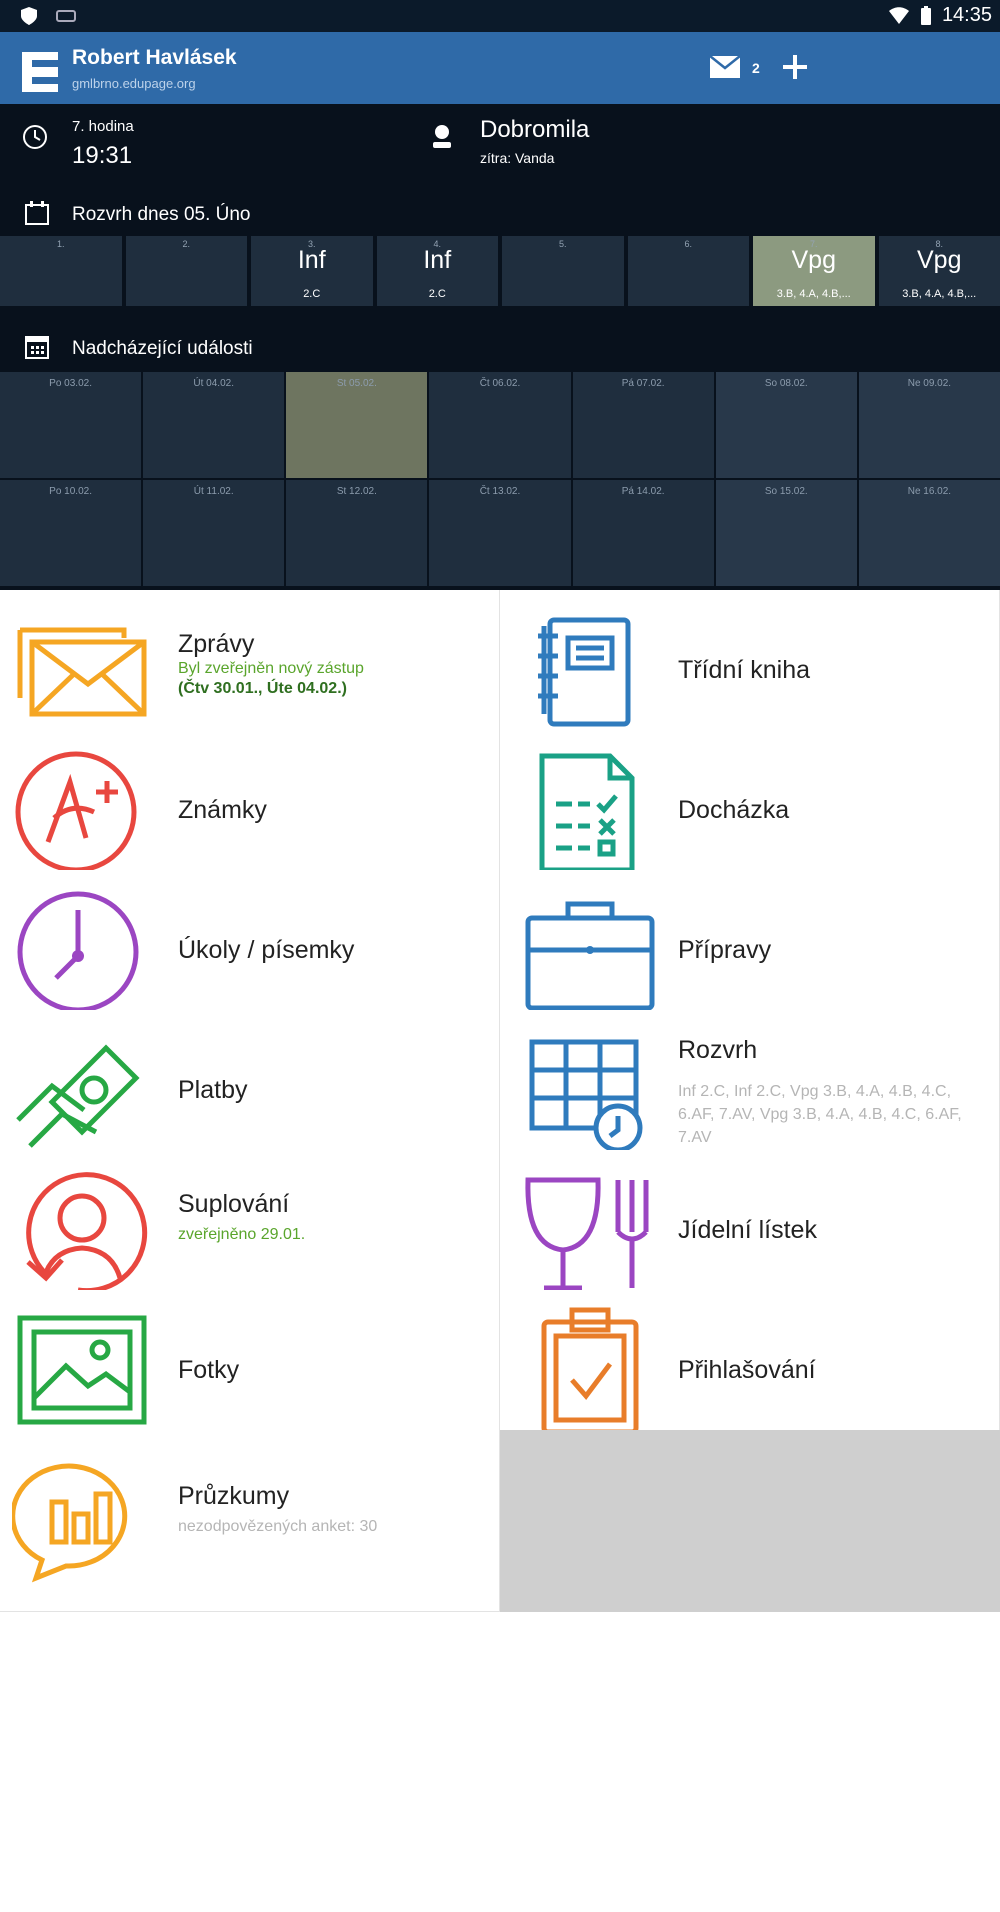 This screenshot has height=1912, width=1000. I want to click on event-day-label: Po 03.02., so click(70, 383).